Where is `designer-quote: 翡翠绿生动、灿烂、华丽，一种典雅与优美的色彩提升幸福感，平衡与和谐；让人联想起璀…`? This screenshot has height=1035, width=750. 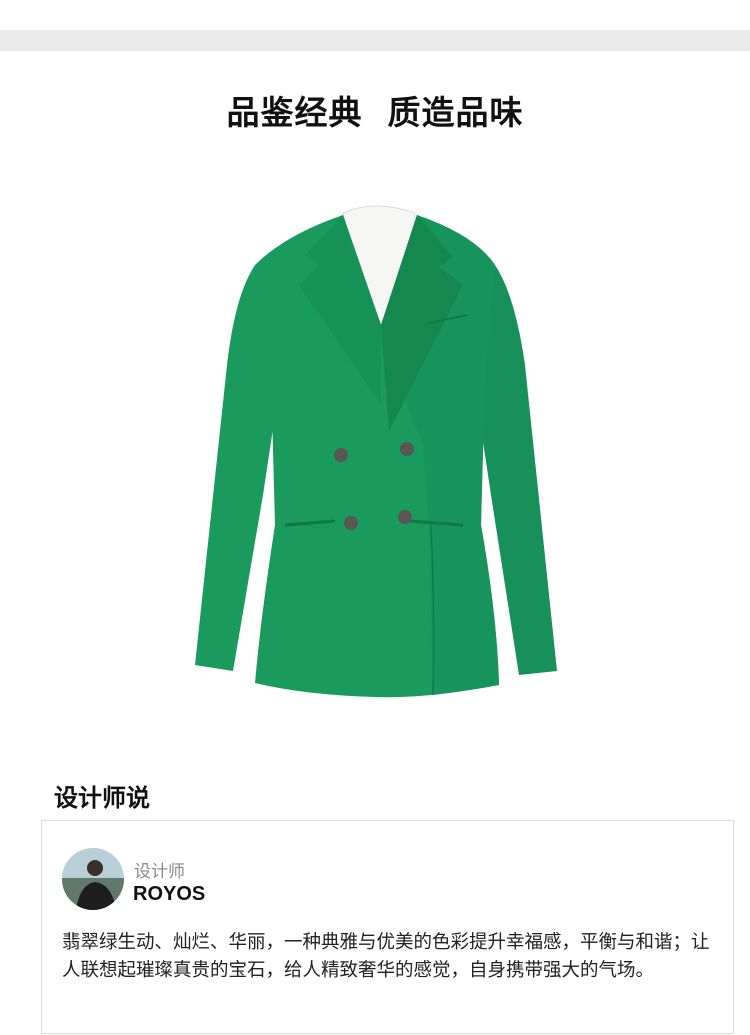 designer-quote: 翡翠绿生动、灿烂、华丽，一种典雅与优美的色彩提升幸福感，平衡与和谐；让人联想起璀… is located at coordinates (386, 956).